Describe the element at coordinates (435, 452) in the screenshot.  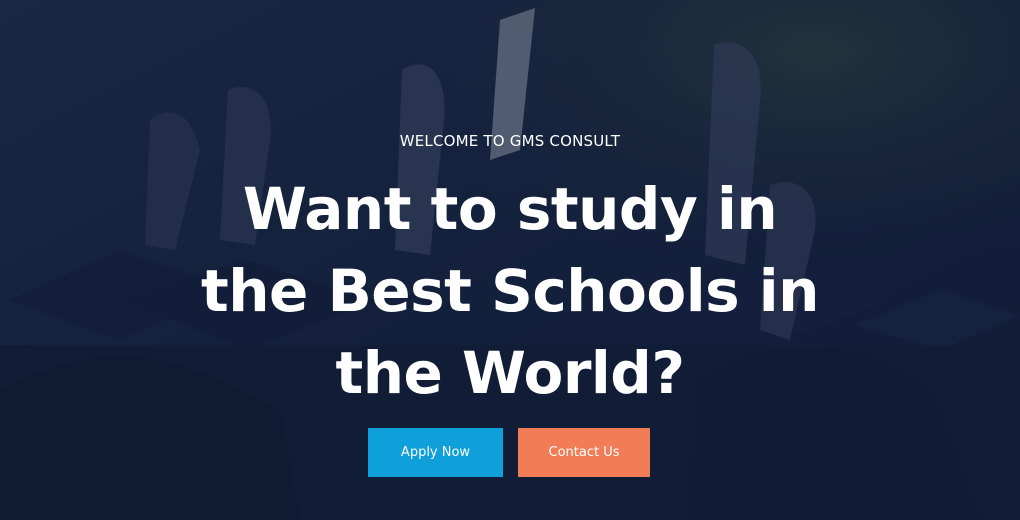
I see `apply-now-button: Apply Now` at that location.